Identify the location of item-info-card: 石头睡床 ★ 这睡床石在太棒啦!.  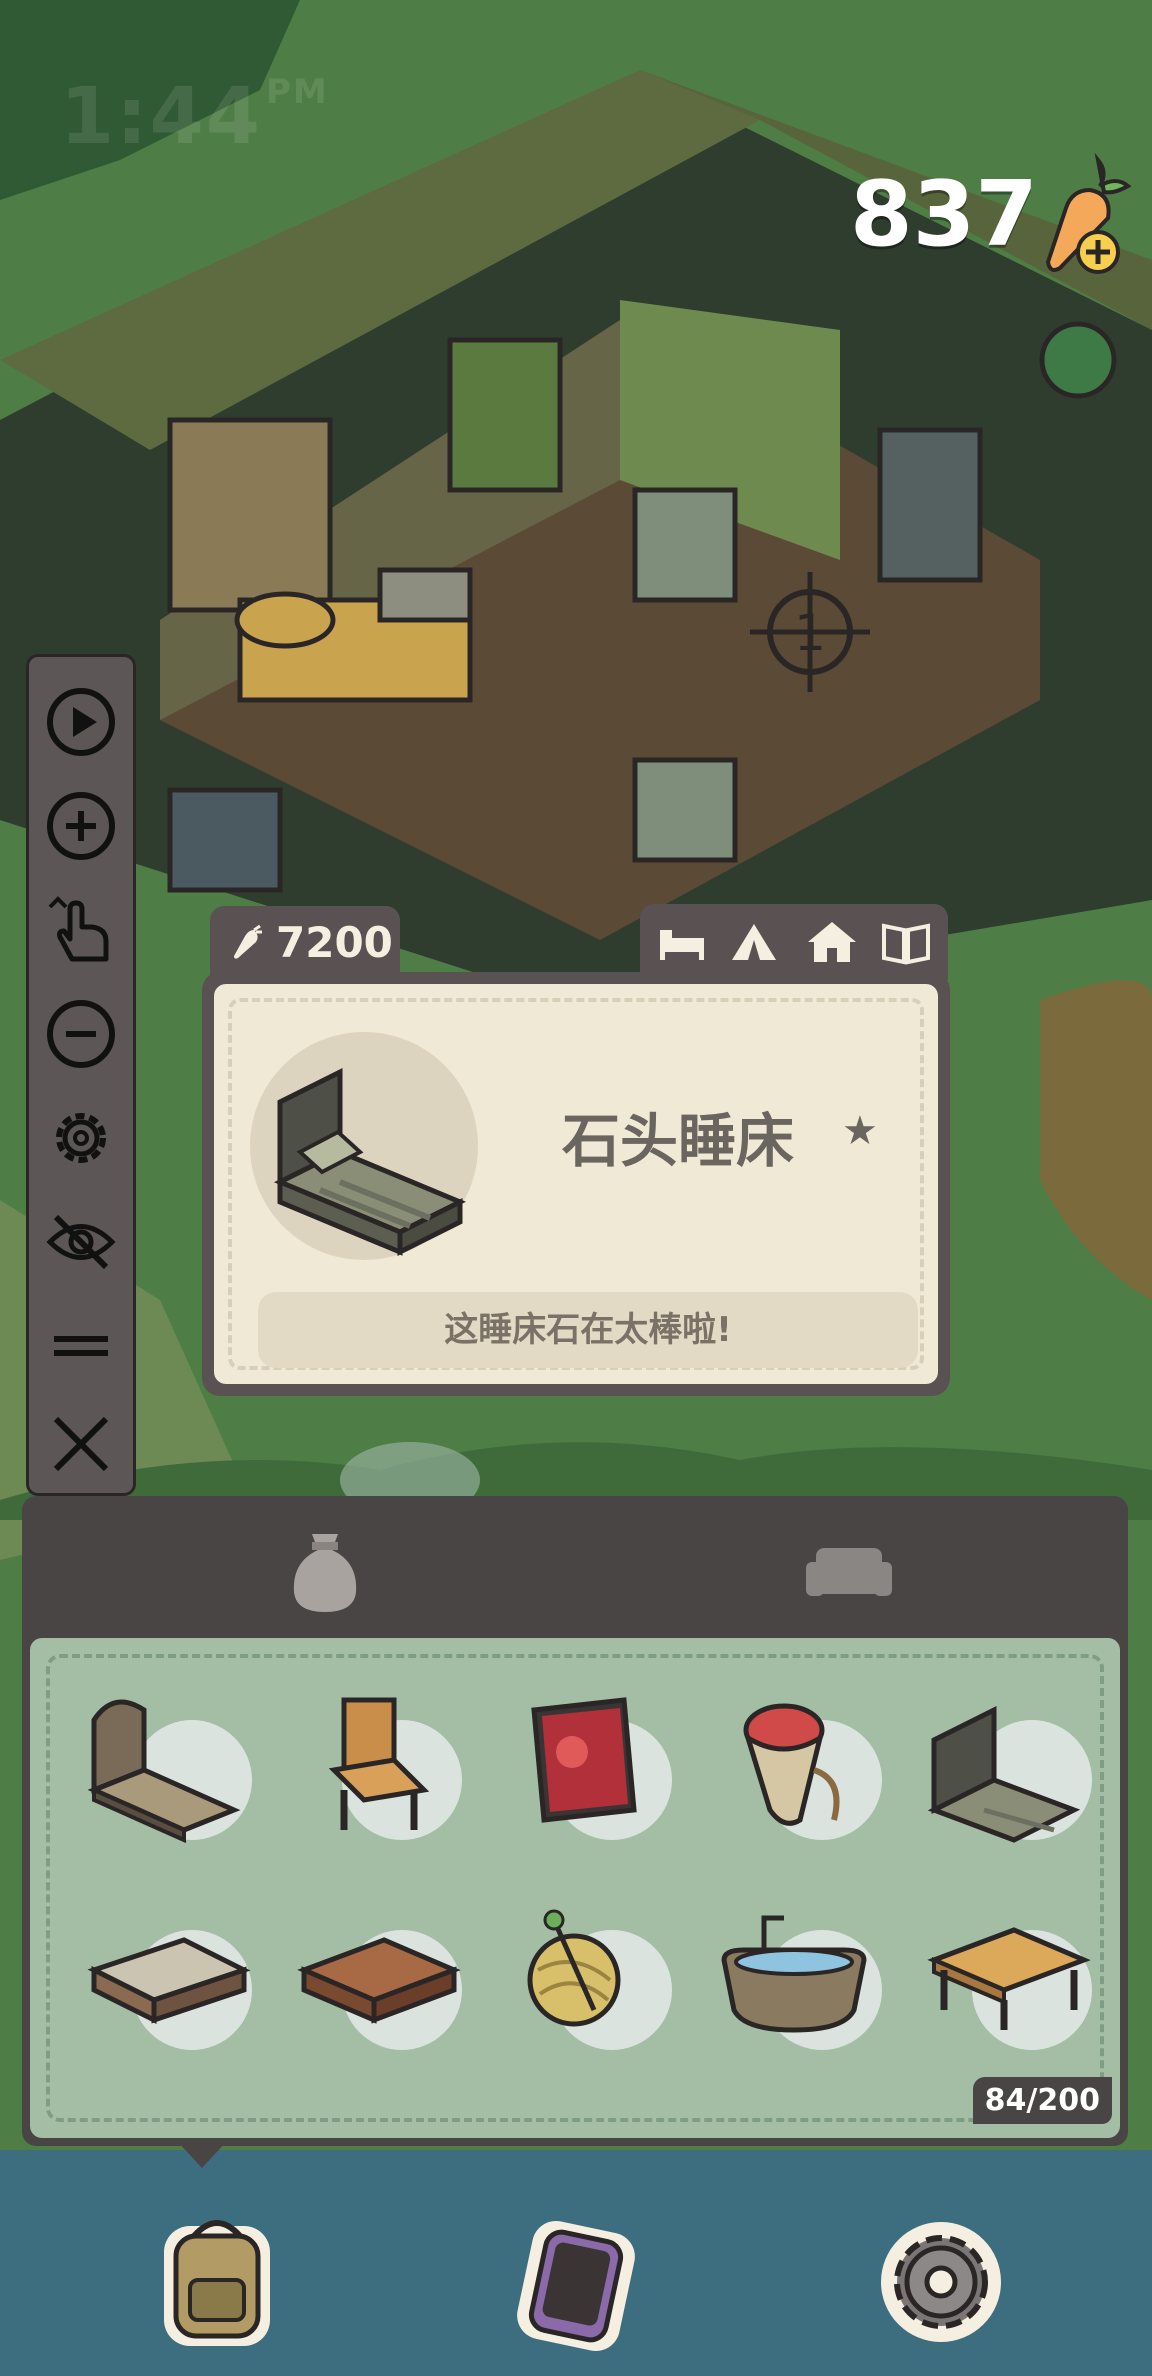
(576, 1184).